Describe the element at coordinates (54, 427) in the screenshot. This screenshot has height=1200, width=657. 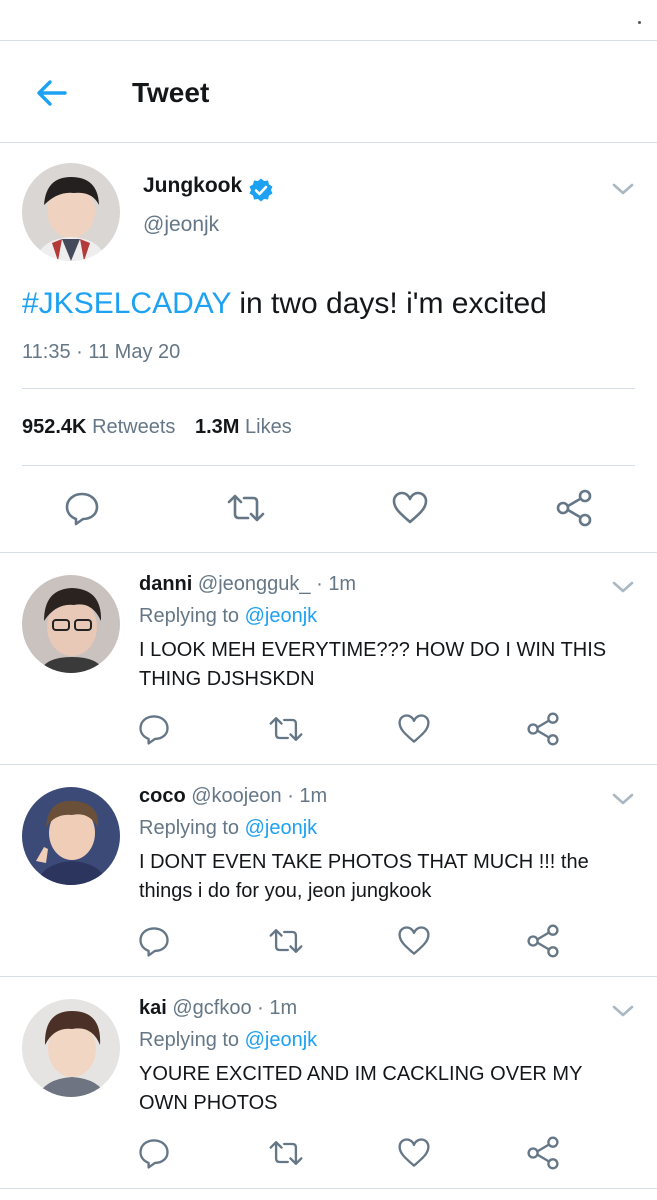
I see `retweet-count: 952.4K` at that location.